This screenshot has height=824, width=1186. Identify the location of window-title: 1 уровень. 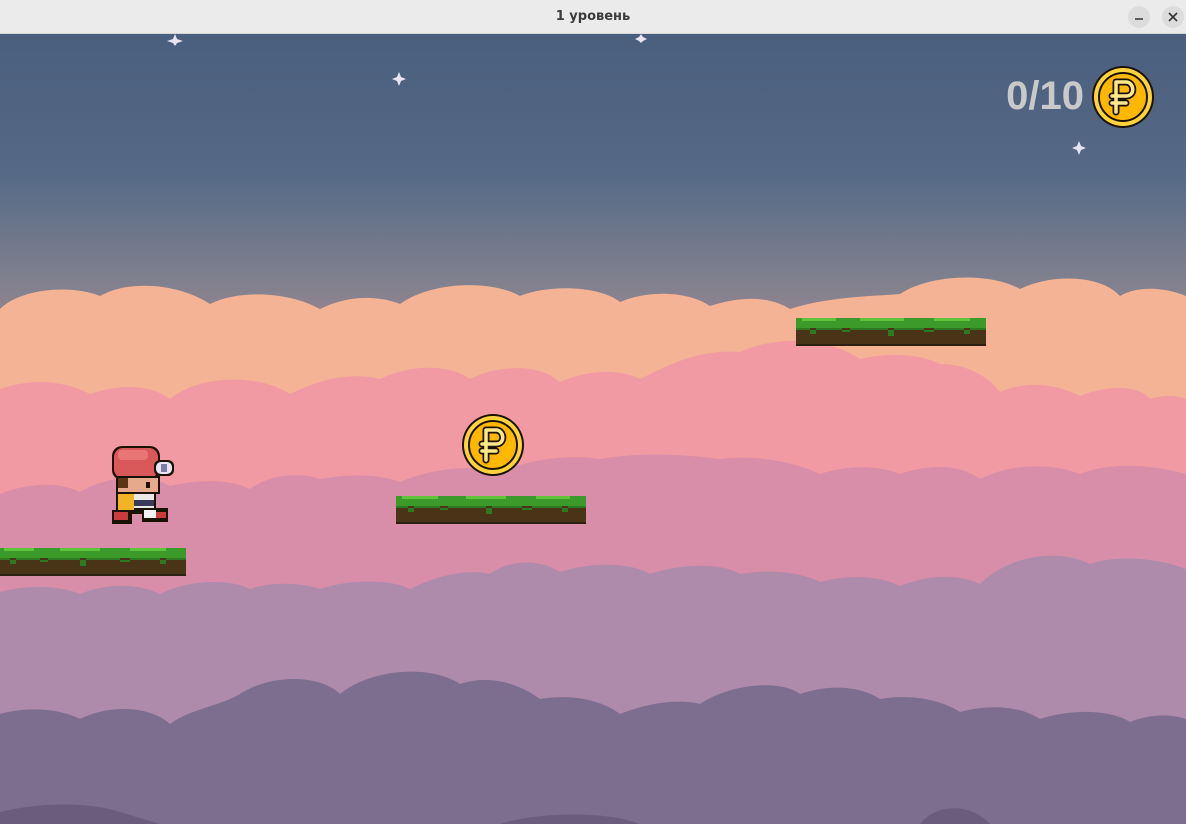
(593, 16).